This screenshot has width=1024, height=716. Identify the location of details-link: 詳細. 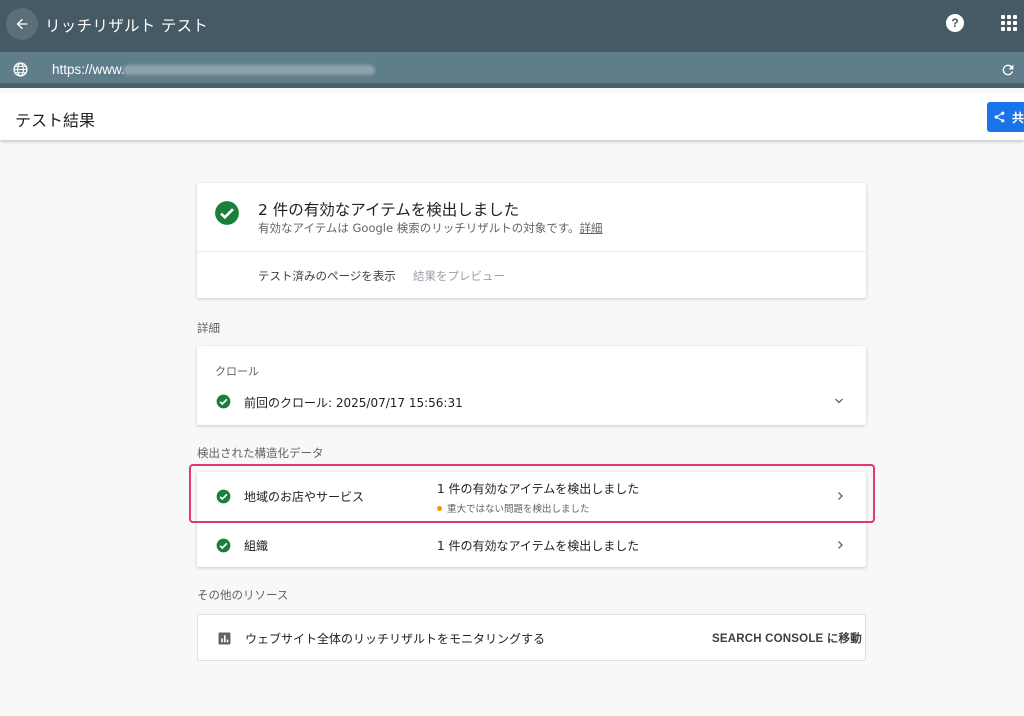
(591, 228).